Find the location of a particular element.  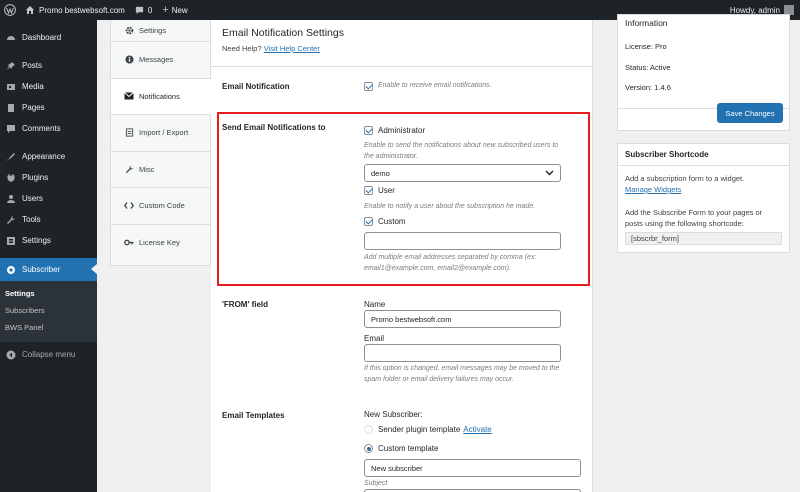

submenu-item-subscribers: Subscribers is located at coordinates (48, 310).